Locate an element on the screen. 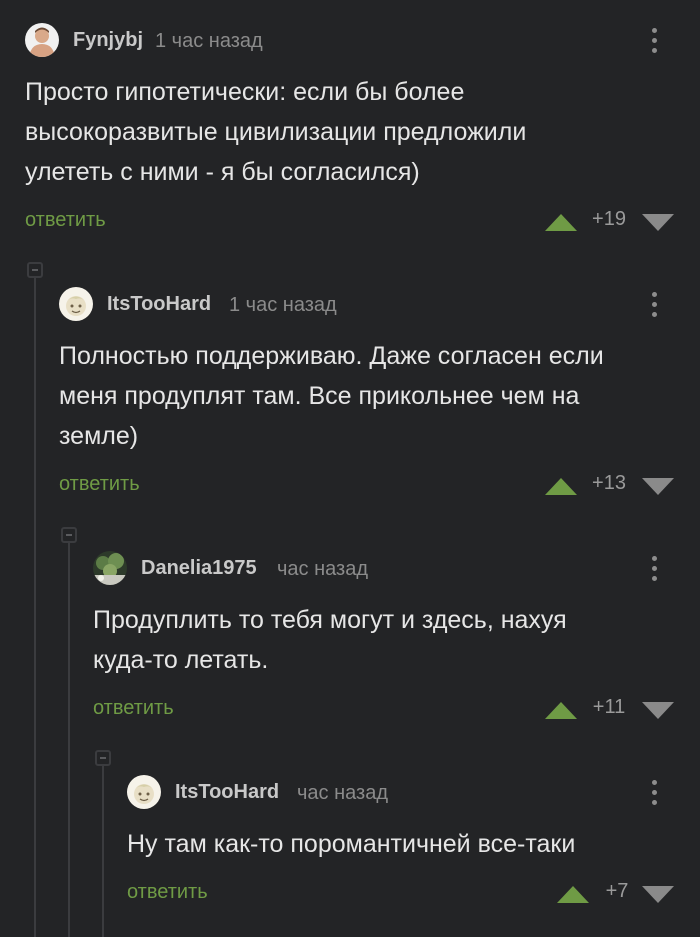 This screenshot has width=700, height=937. comment-text-line: куда-то летать. is located at coordinates (181, 660).